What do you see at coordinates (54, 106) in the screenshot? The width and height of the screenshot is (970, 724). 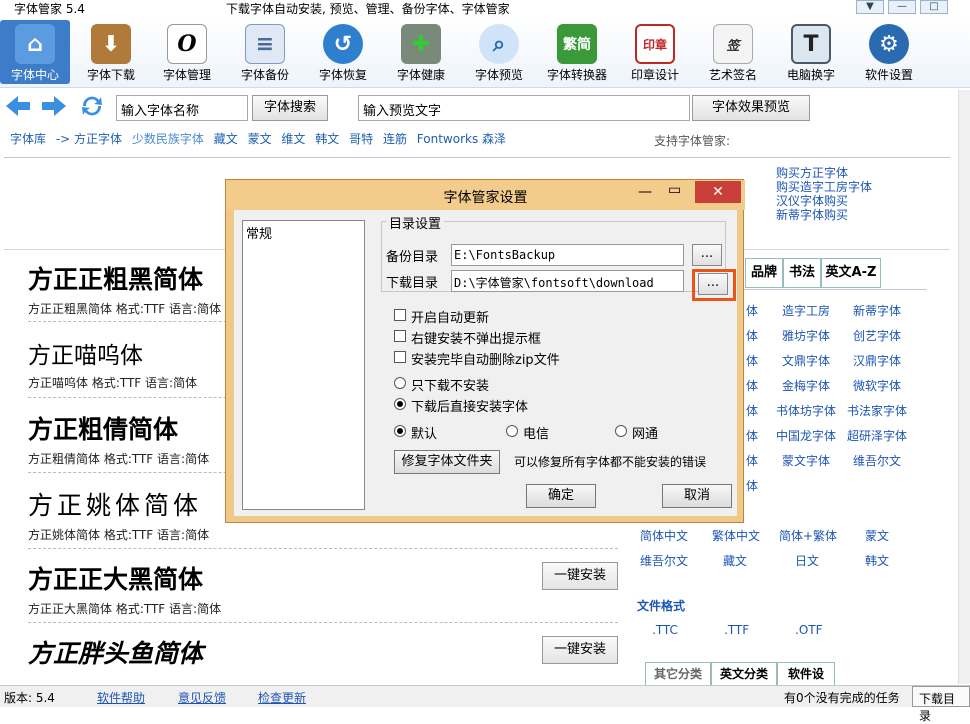 I see `forward-arrow-icon` at bounding box center [54, 106].